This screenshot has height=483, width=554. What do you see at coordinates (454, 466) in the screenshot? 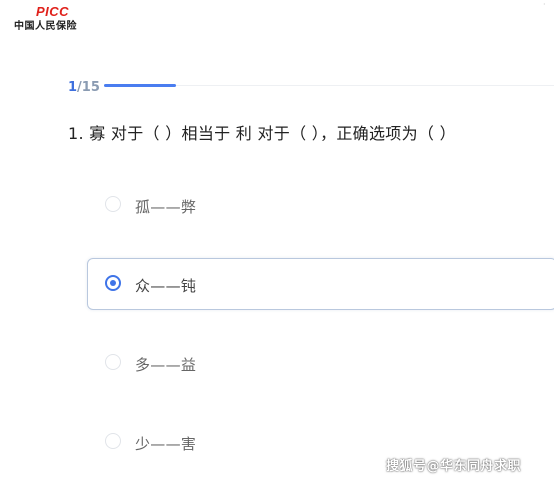
I see `watermark: 搜狐号@华东同舟求职` at bounding box center [454, 466].